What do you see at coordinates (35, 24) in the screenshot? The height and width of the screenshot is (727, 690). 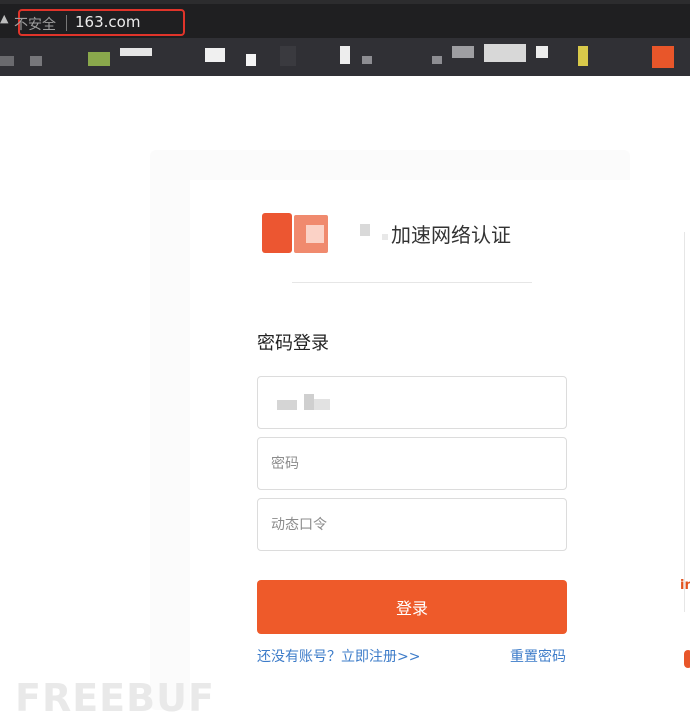 I see `security-indicator: 不安全` at bounding box center [35, 24].